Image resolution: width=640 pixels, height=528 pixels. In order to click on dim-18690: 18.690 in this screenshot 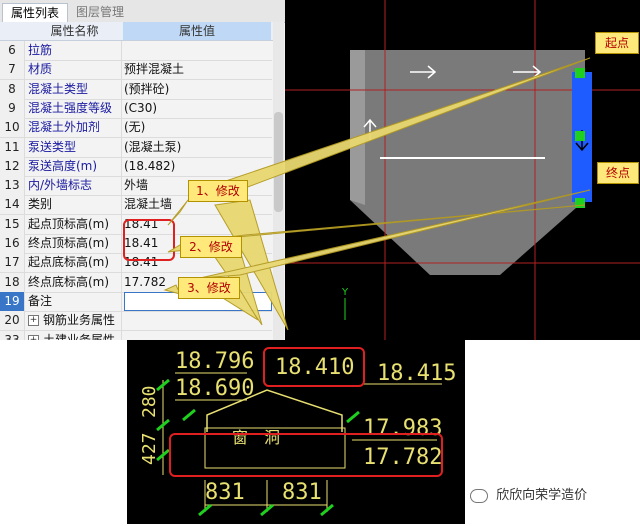, I will do `click(214, 388)`.